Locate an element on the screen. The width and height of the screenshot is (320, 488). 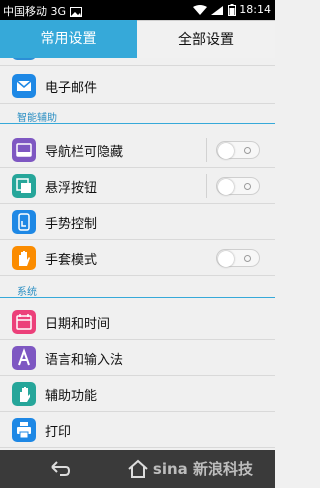
sina-watermark: sina 新浪科技 is located at coordinates (202, 469).